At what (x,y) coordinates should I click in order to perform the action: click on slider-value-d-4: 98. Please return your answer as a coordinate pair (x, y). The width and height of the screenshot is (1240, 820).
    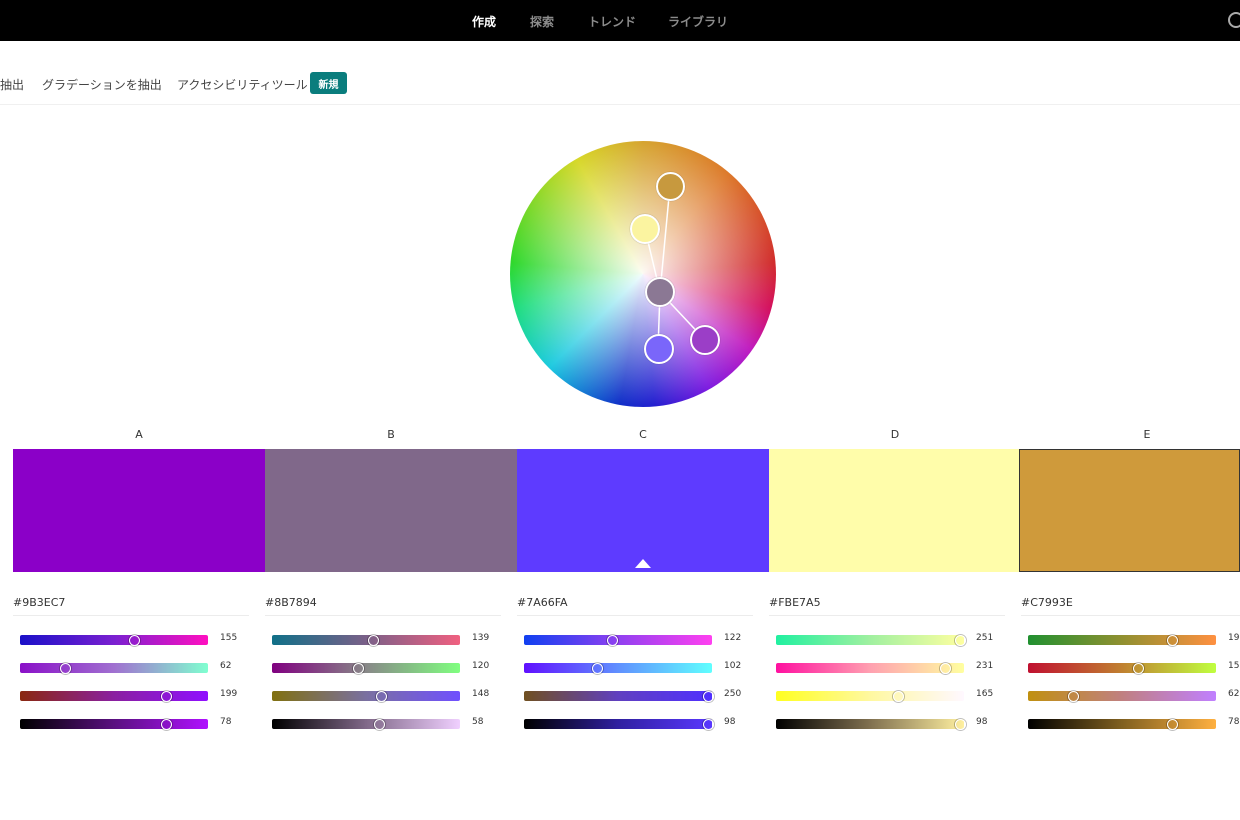
    Looking at the image, I should click on (982, 722).